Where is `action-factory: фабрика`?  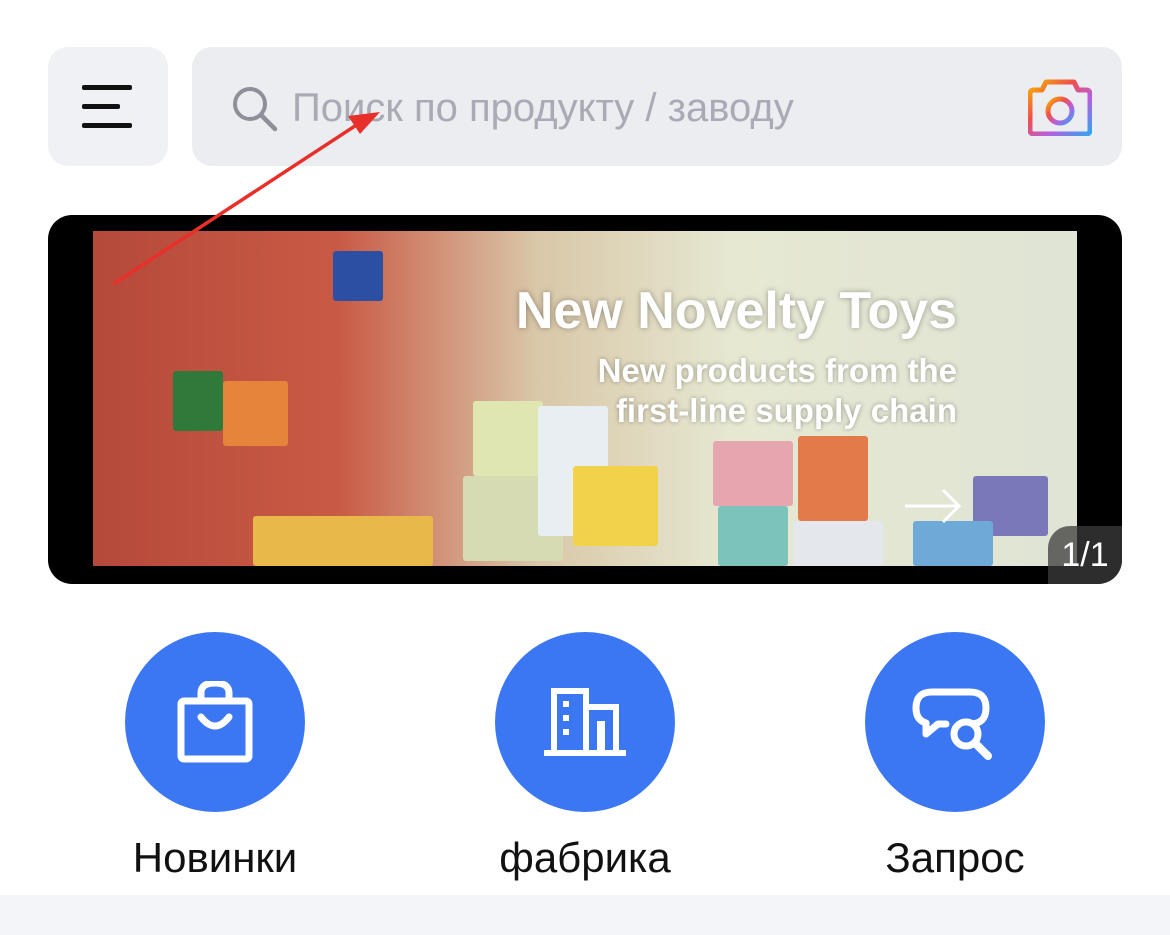
action-factory: фабрика is located at coordinates (585, 757).